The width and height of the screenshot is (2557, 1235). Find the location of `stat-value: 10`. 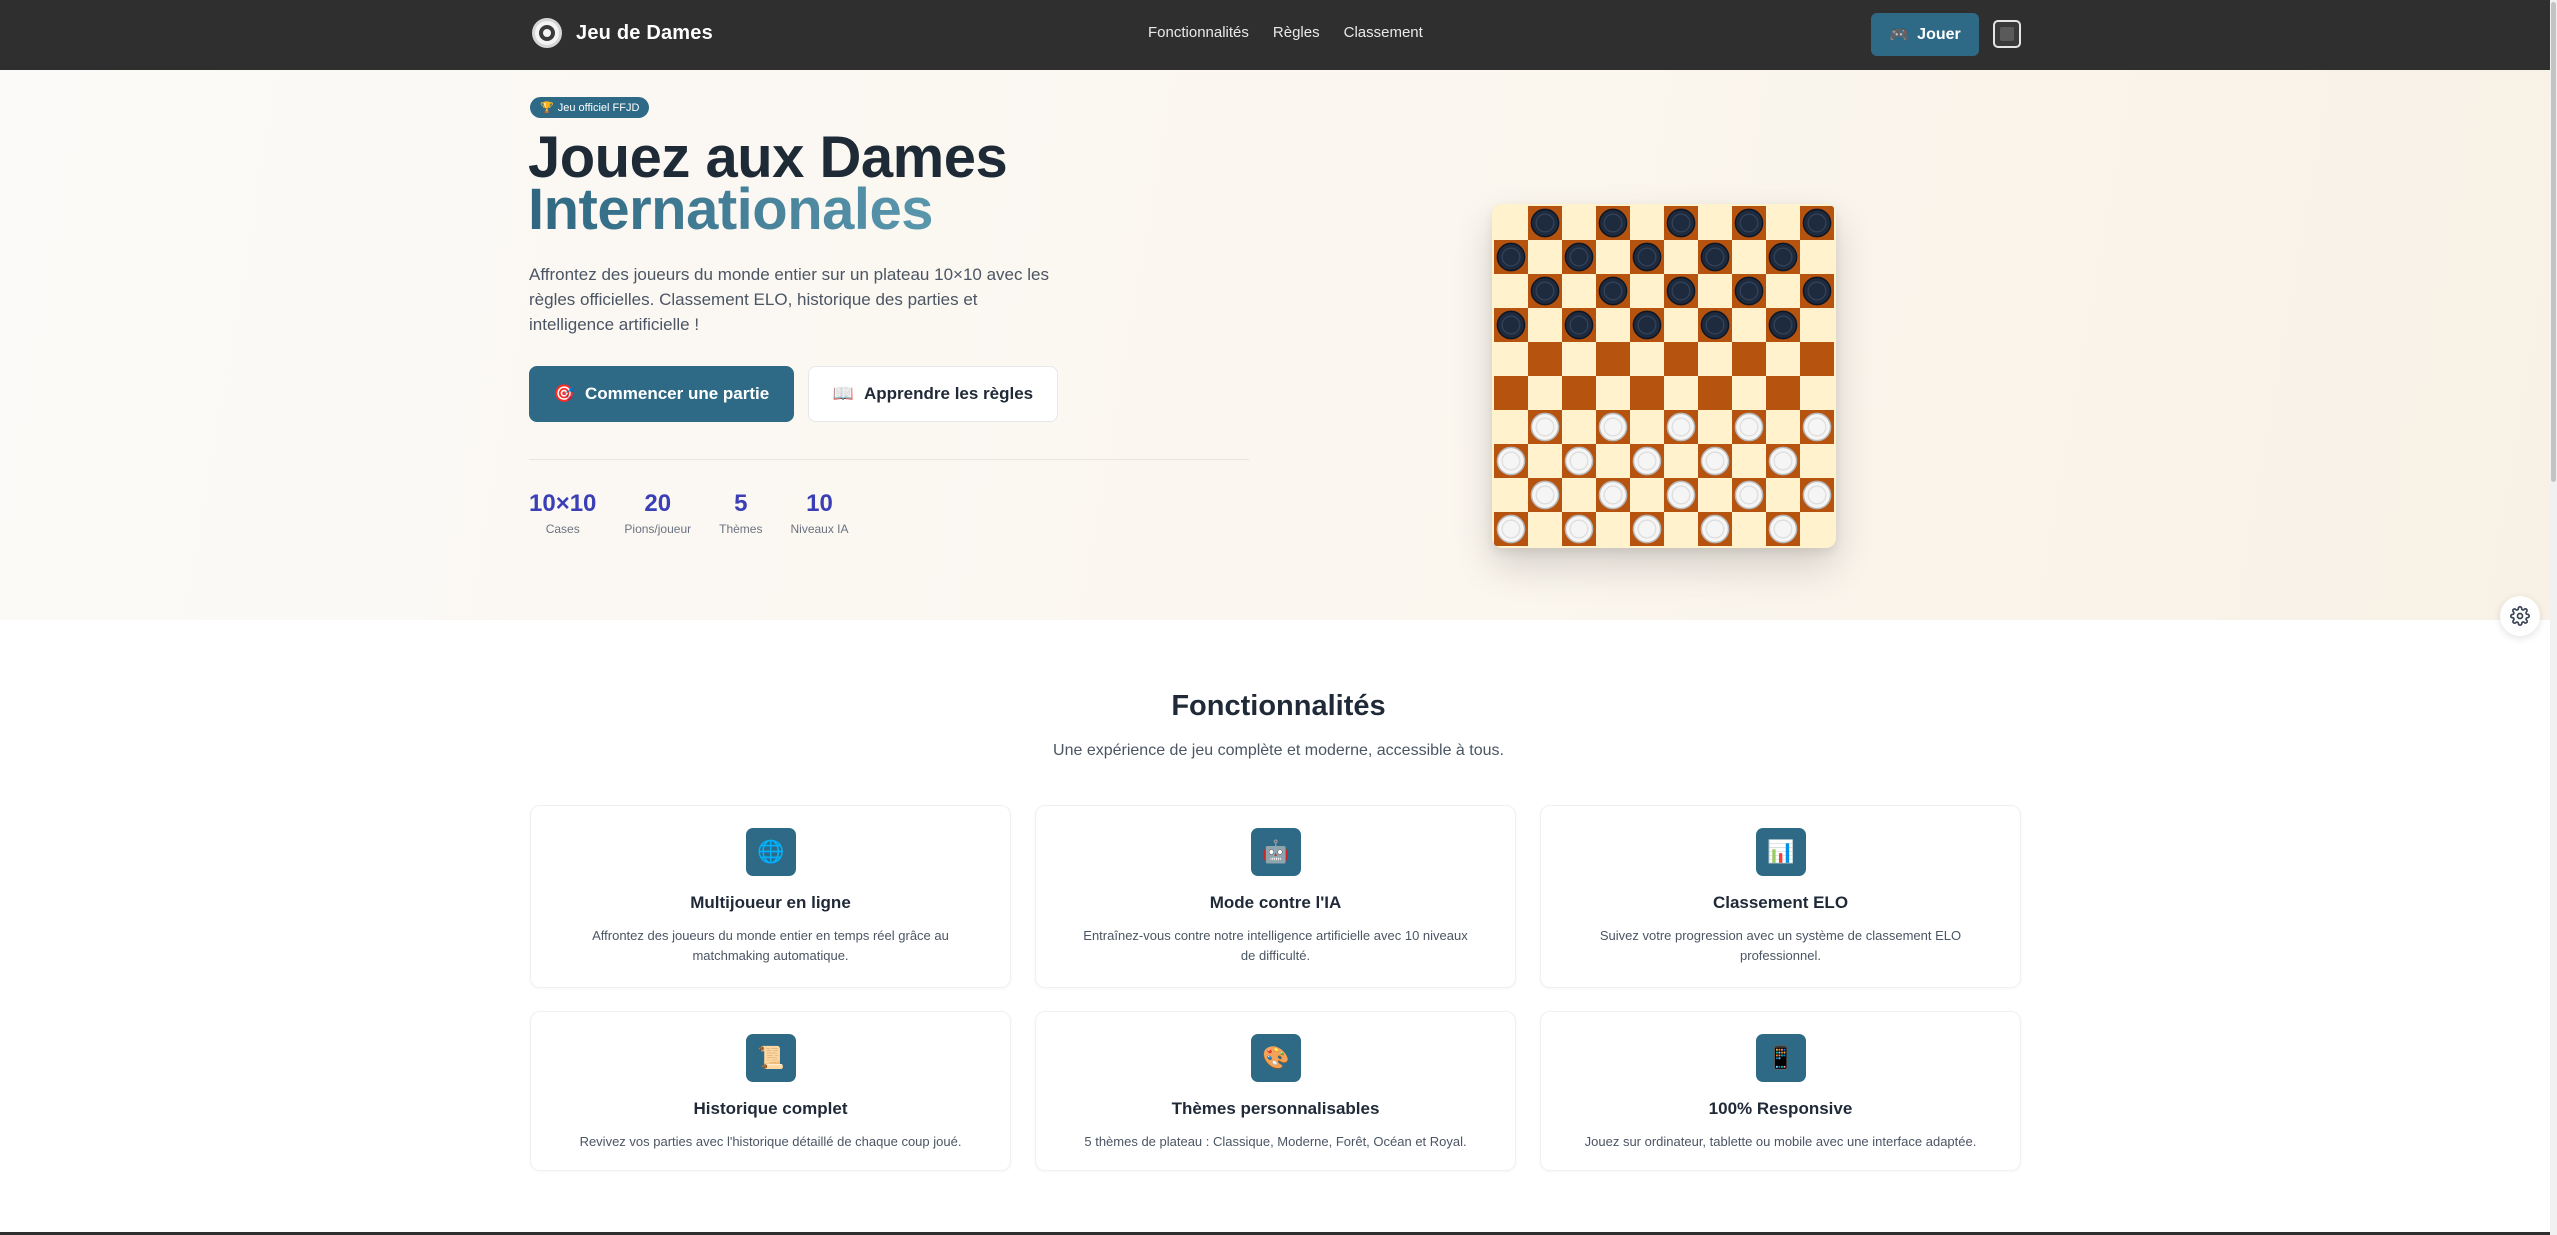

stat-value: 10 is located at coordinates (819, 503).